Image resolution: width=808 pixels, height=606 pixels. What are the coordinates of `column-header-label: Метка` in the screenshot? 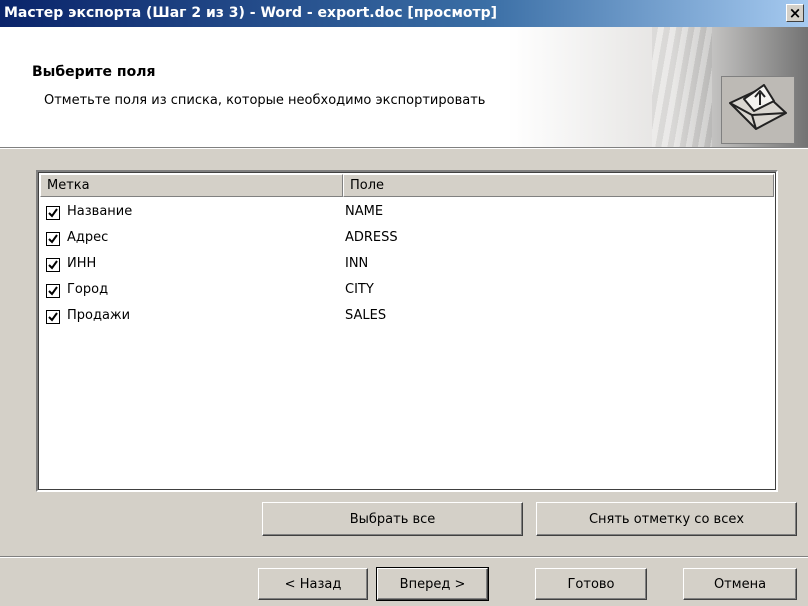 It's located at (191, 185).